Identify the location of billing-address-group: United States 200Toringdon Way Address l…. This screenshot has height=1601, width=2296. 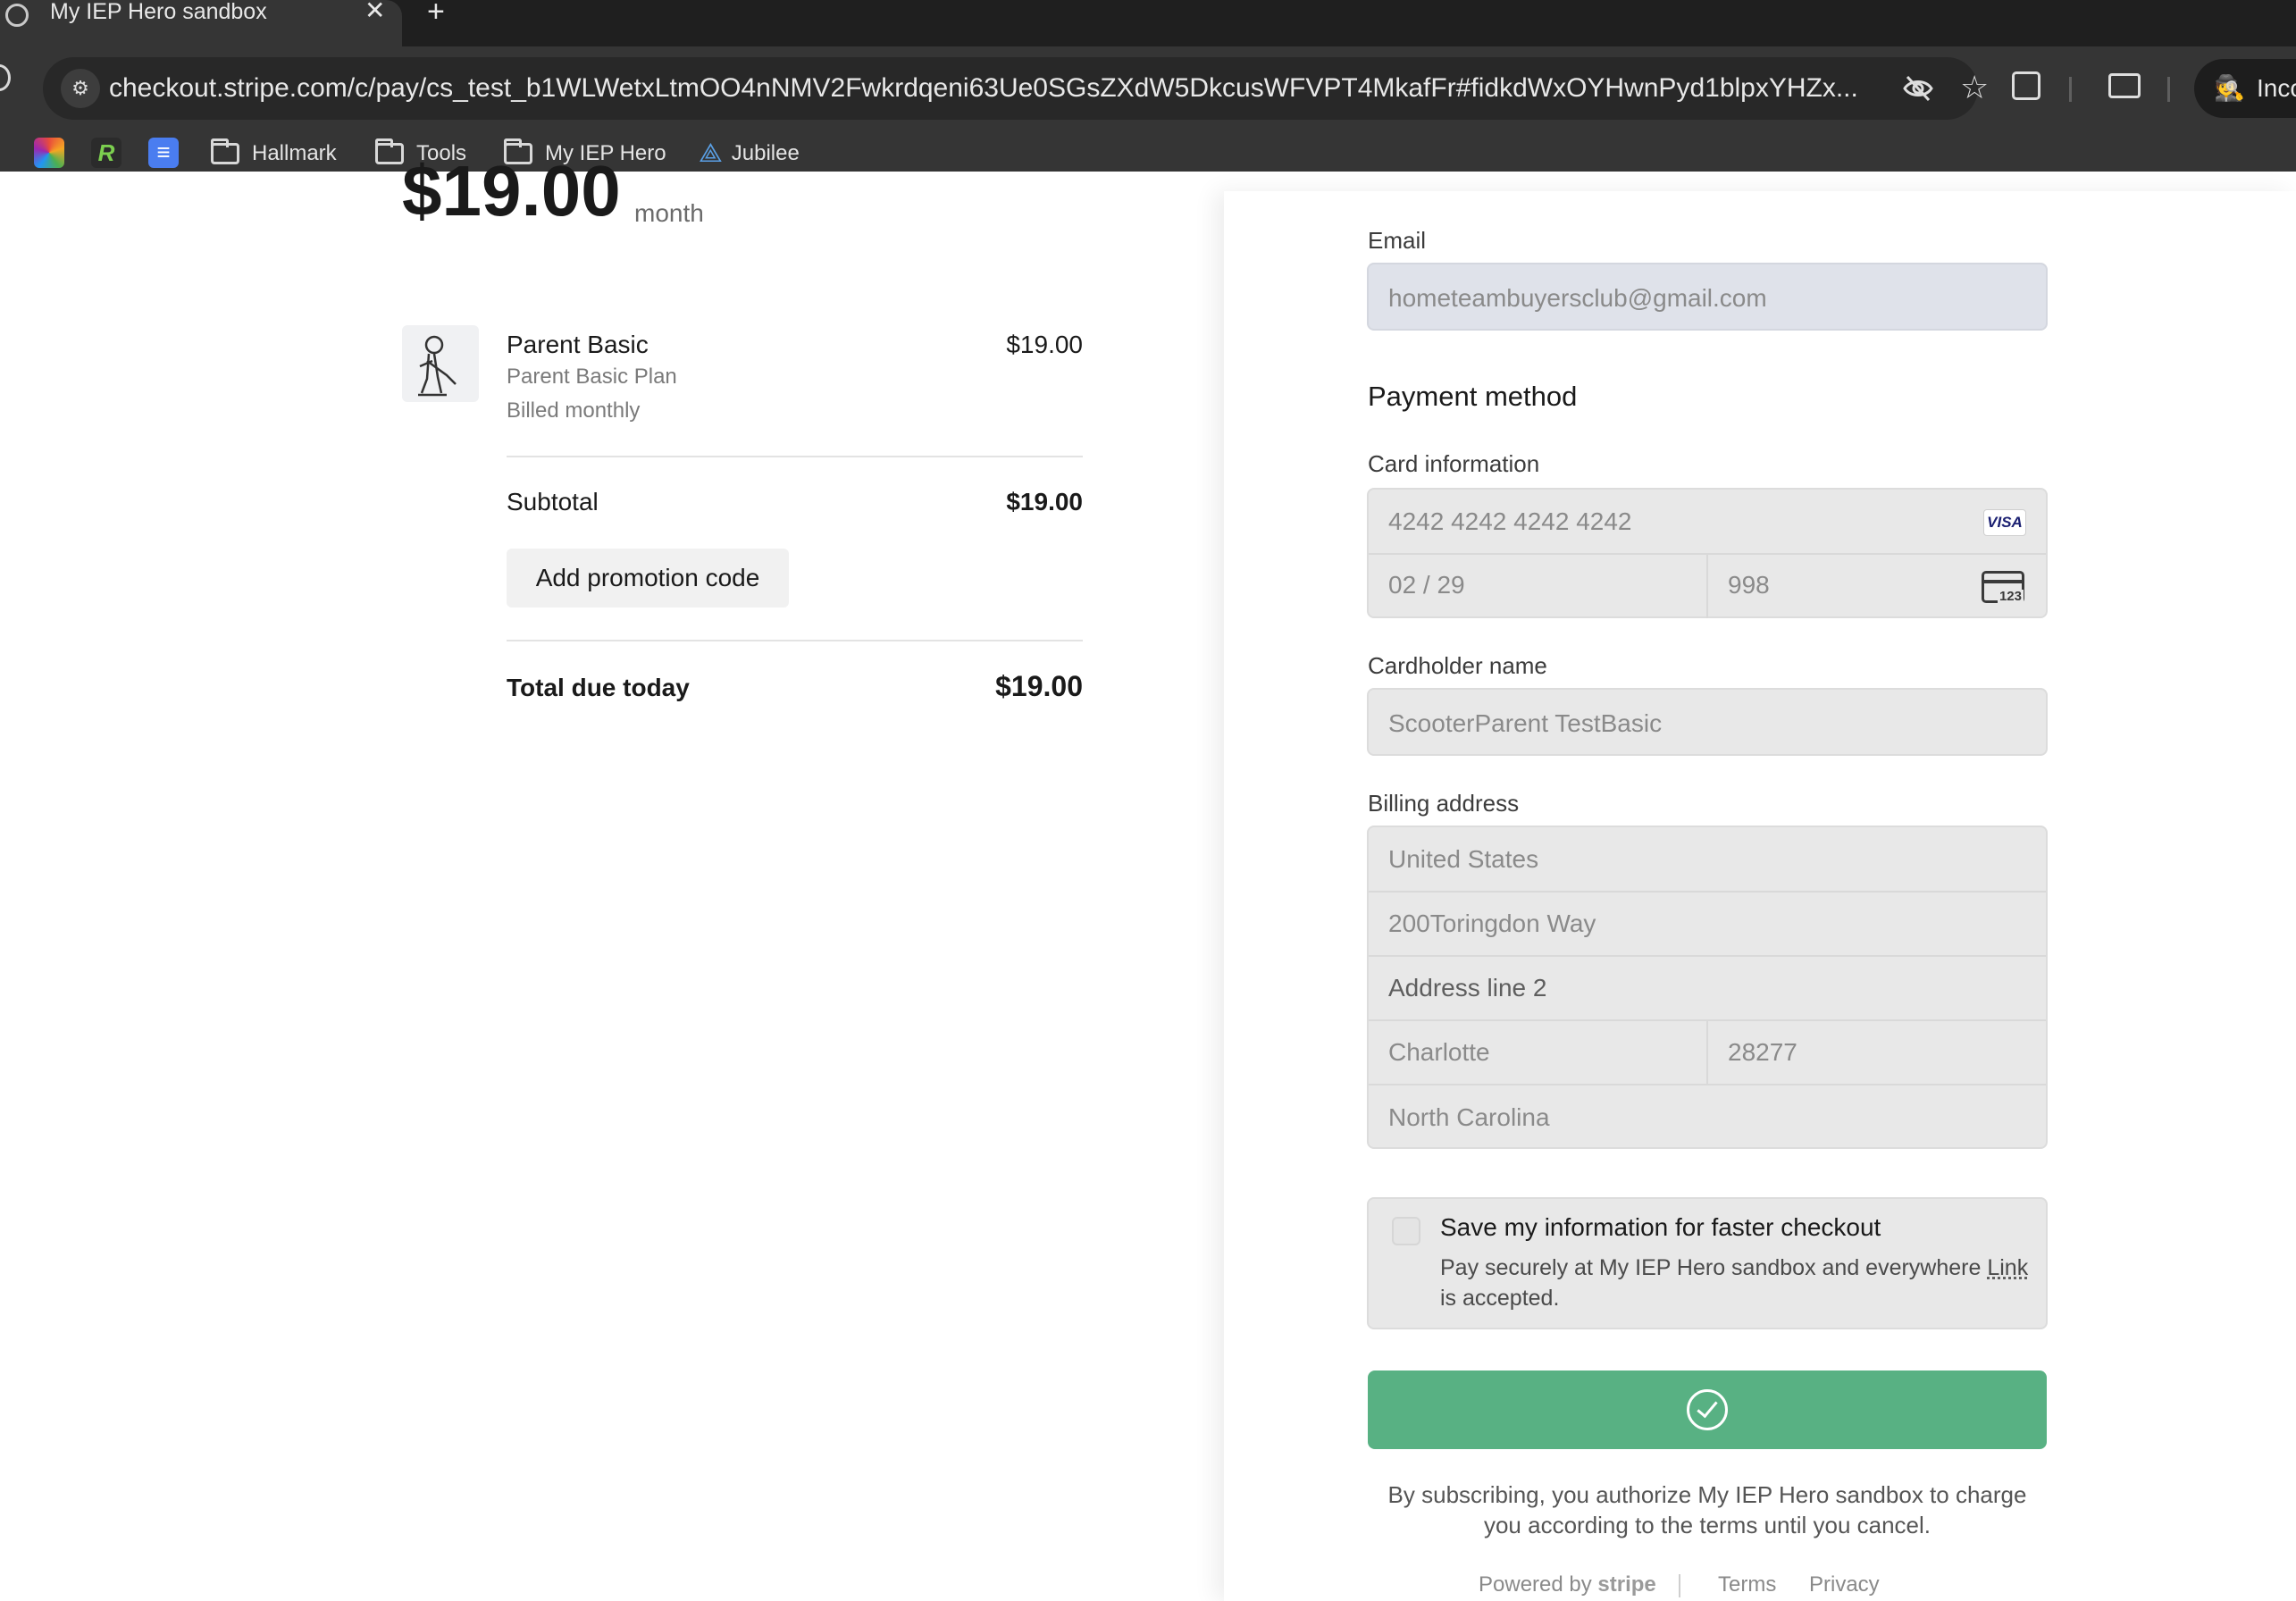
(1708, 987).